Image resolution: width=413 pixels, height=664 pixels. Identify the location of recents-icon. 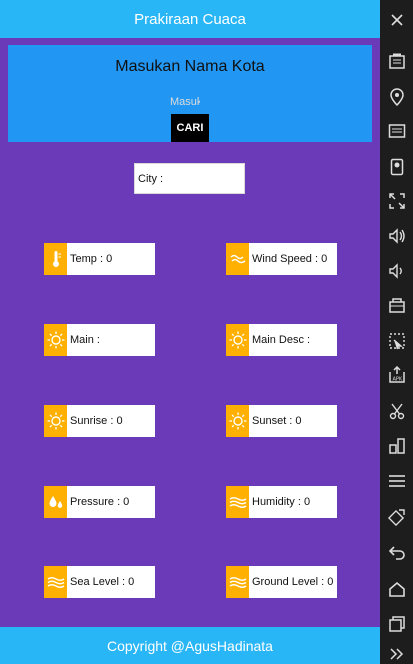
(396, 623).